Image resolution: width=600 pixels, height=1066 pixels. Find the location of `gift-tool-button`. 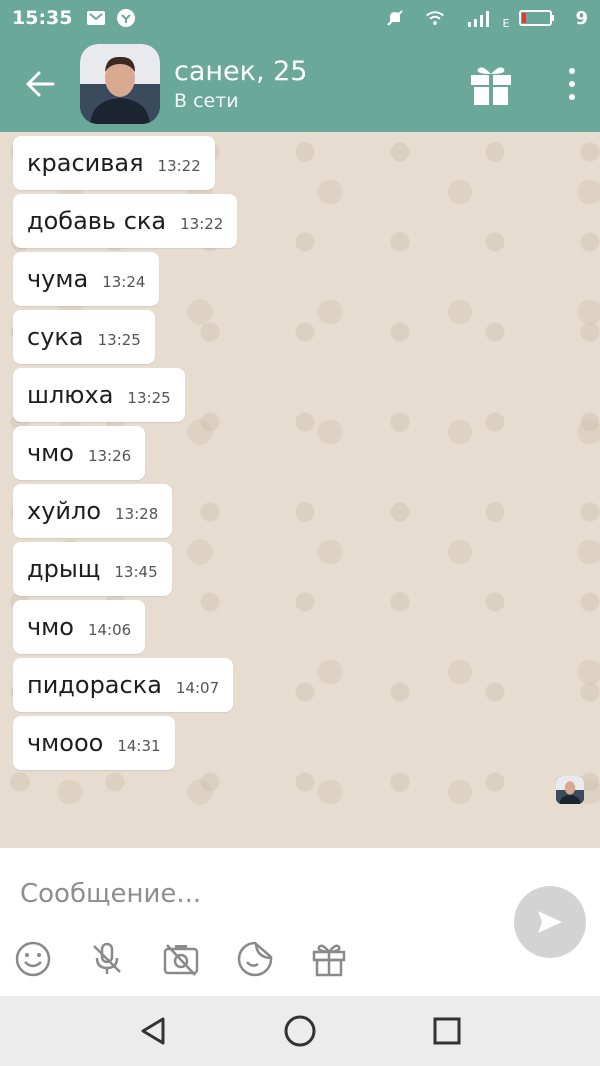

gift-tool-button is located at coordinates (329, 959).